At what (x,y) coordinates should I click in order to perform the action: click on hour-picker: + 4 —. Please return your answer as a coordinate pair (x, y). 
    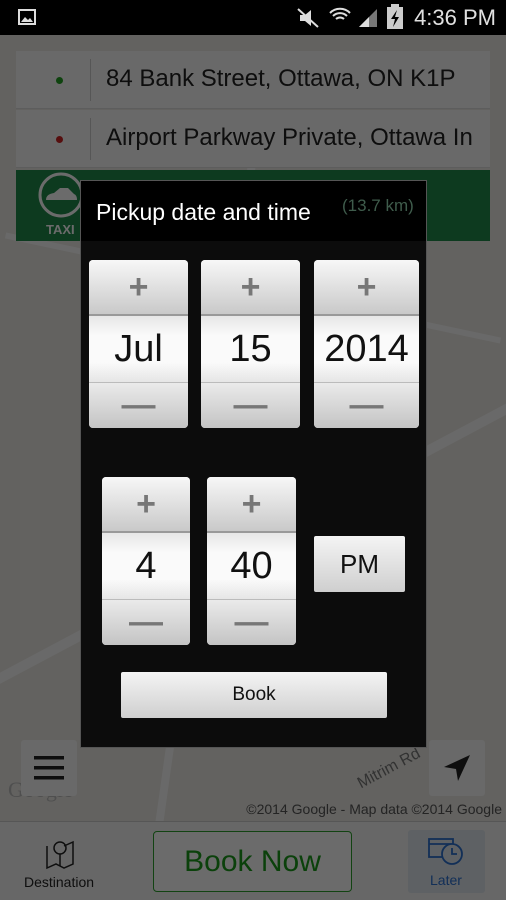
    Looking at the image, I should click on (146, 561).